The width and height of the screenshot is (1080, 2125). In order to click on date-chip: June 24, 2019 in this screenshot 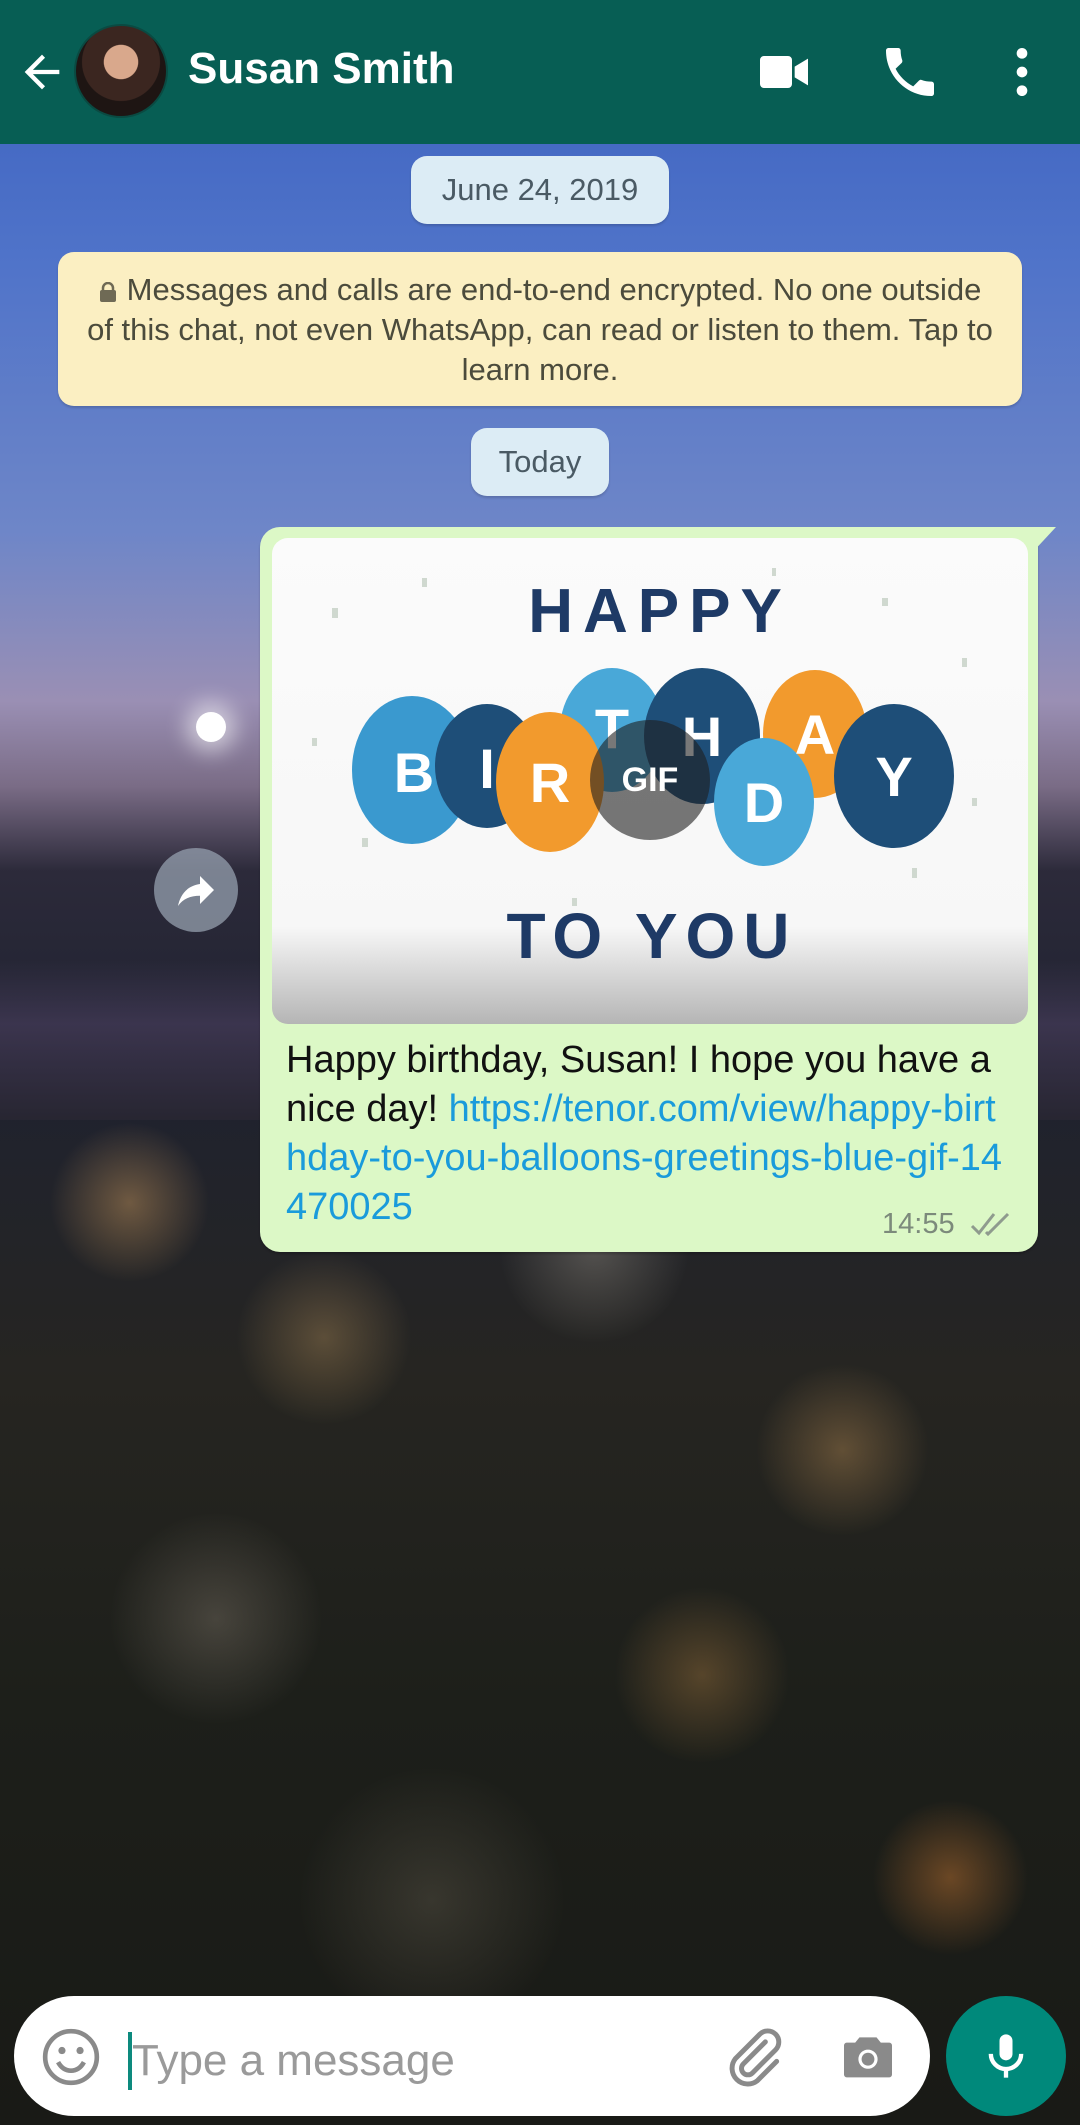, I will do `click(540, 190)`.